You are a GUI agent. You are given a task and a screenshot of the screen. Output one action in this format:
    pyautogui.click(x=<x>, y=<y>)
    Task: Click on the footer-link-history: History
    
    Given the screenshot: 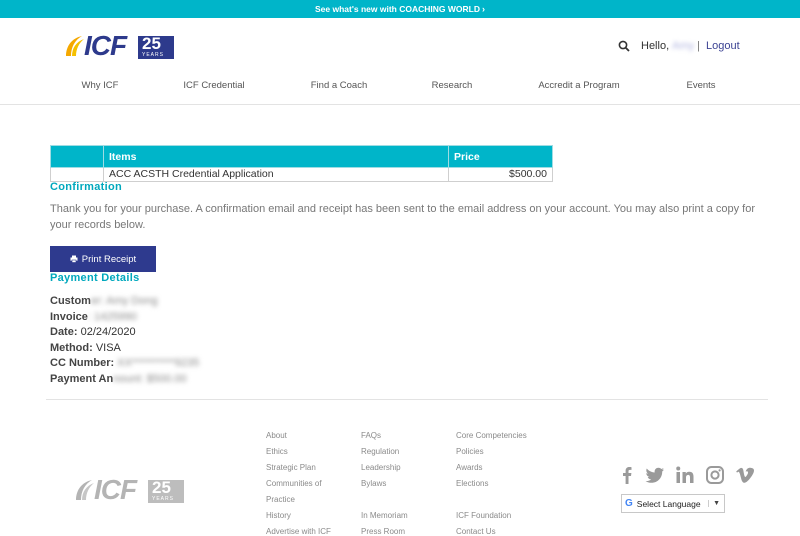 What is the action you would take?
    pyautogui.click(x=298, y=516)
    